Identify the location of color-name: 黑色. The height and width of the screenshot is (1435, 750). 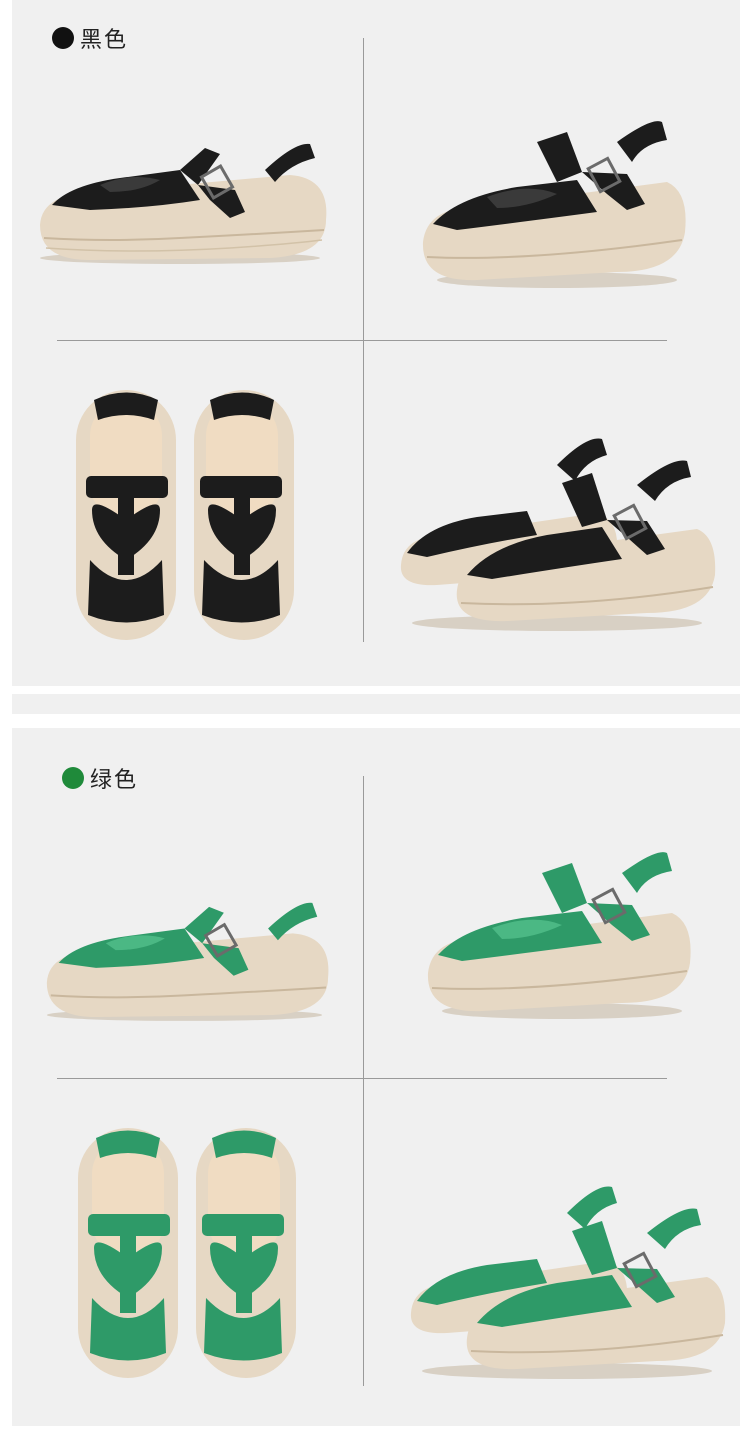
(104, 40).